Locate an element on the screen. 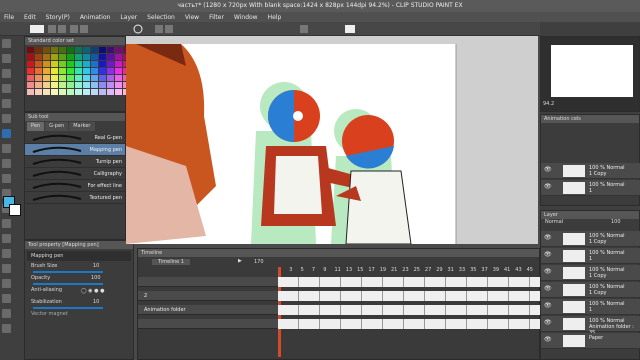 The height and width of the screenshot is (360, 640). menu-item-1: Edit is located at coordinates (30, 17).